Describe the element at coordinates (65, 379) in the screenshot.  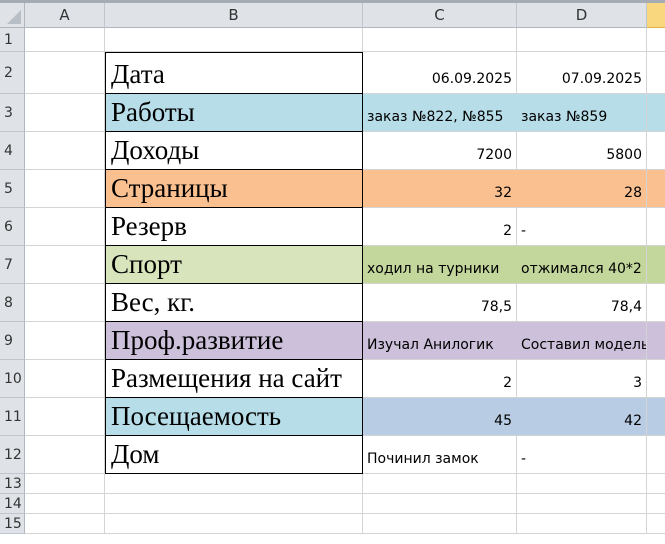
I see `cell-a10` at that location.